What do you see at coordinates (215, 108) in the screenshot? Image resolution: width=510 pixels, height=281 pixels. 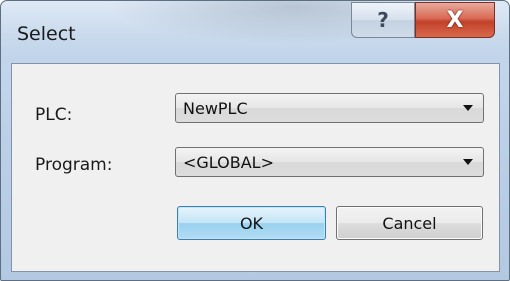 I see `plc-dropdown-value: NewPLC` at bounding box center [215, 108].